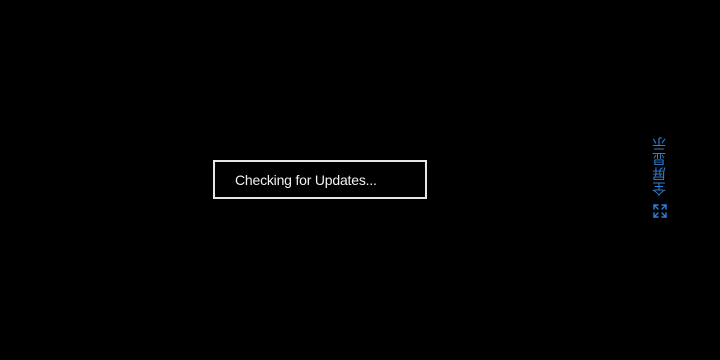 The image size is (720, 360). Describe the element at coordinates (660, 211) in the screenshot. I see `fullscreen-expand-icon` at that location.